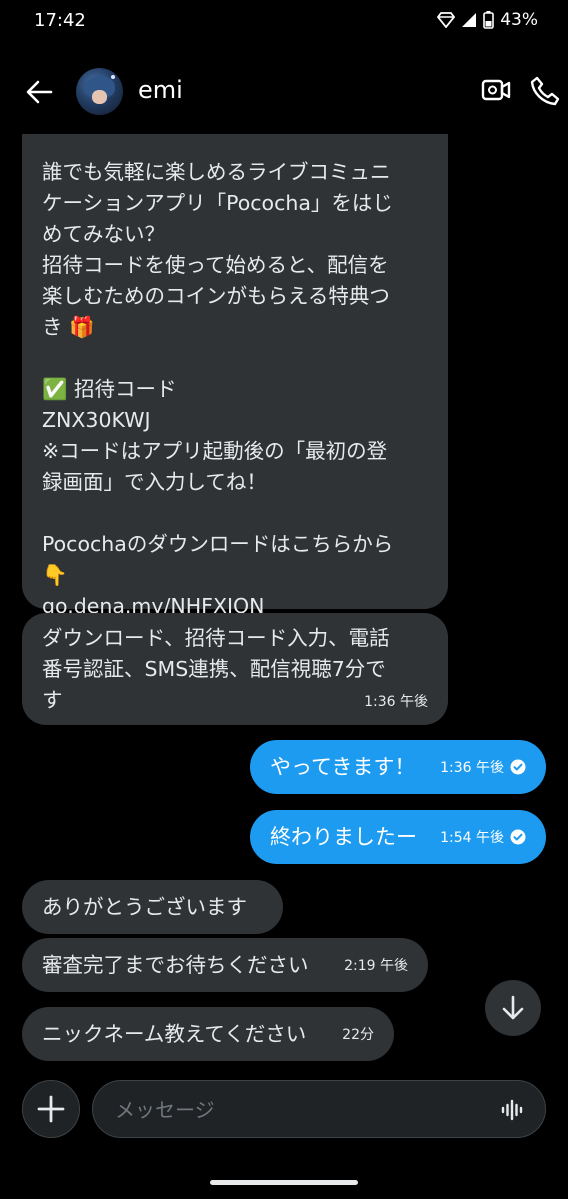 The width and height of the screenshot is (568, 1199). What do you see at coordinates (343, 766) in the screenshot?
I see `message-text: やってきます！` at bounding box center [343, 766].